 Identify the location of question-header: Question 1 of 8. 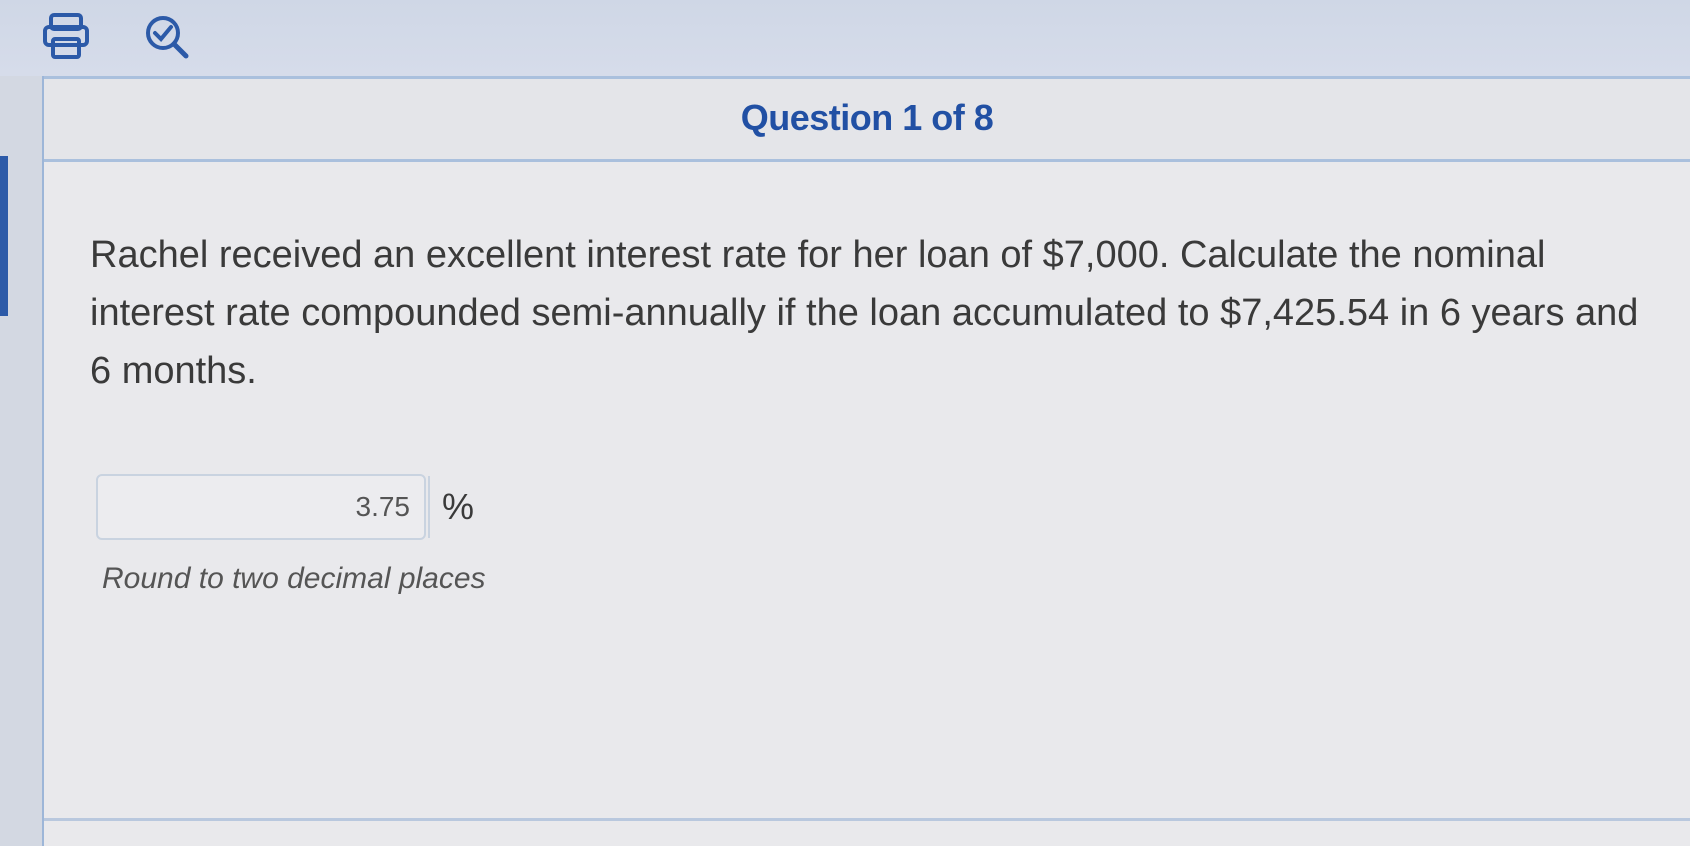
(867, 119).